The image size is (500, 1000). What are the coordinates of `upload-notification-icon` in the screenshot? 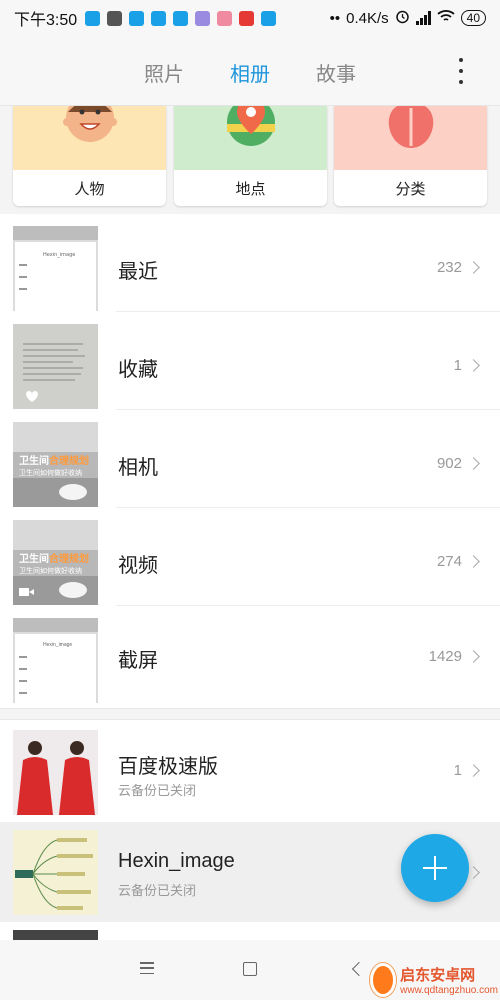 It's located at (115, 18).